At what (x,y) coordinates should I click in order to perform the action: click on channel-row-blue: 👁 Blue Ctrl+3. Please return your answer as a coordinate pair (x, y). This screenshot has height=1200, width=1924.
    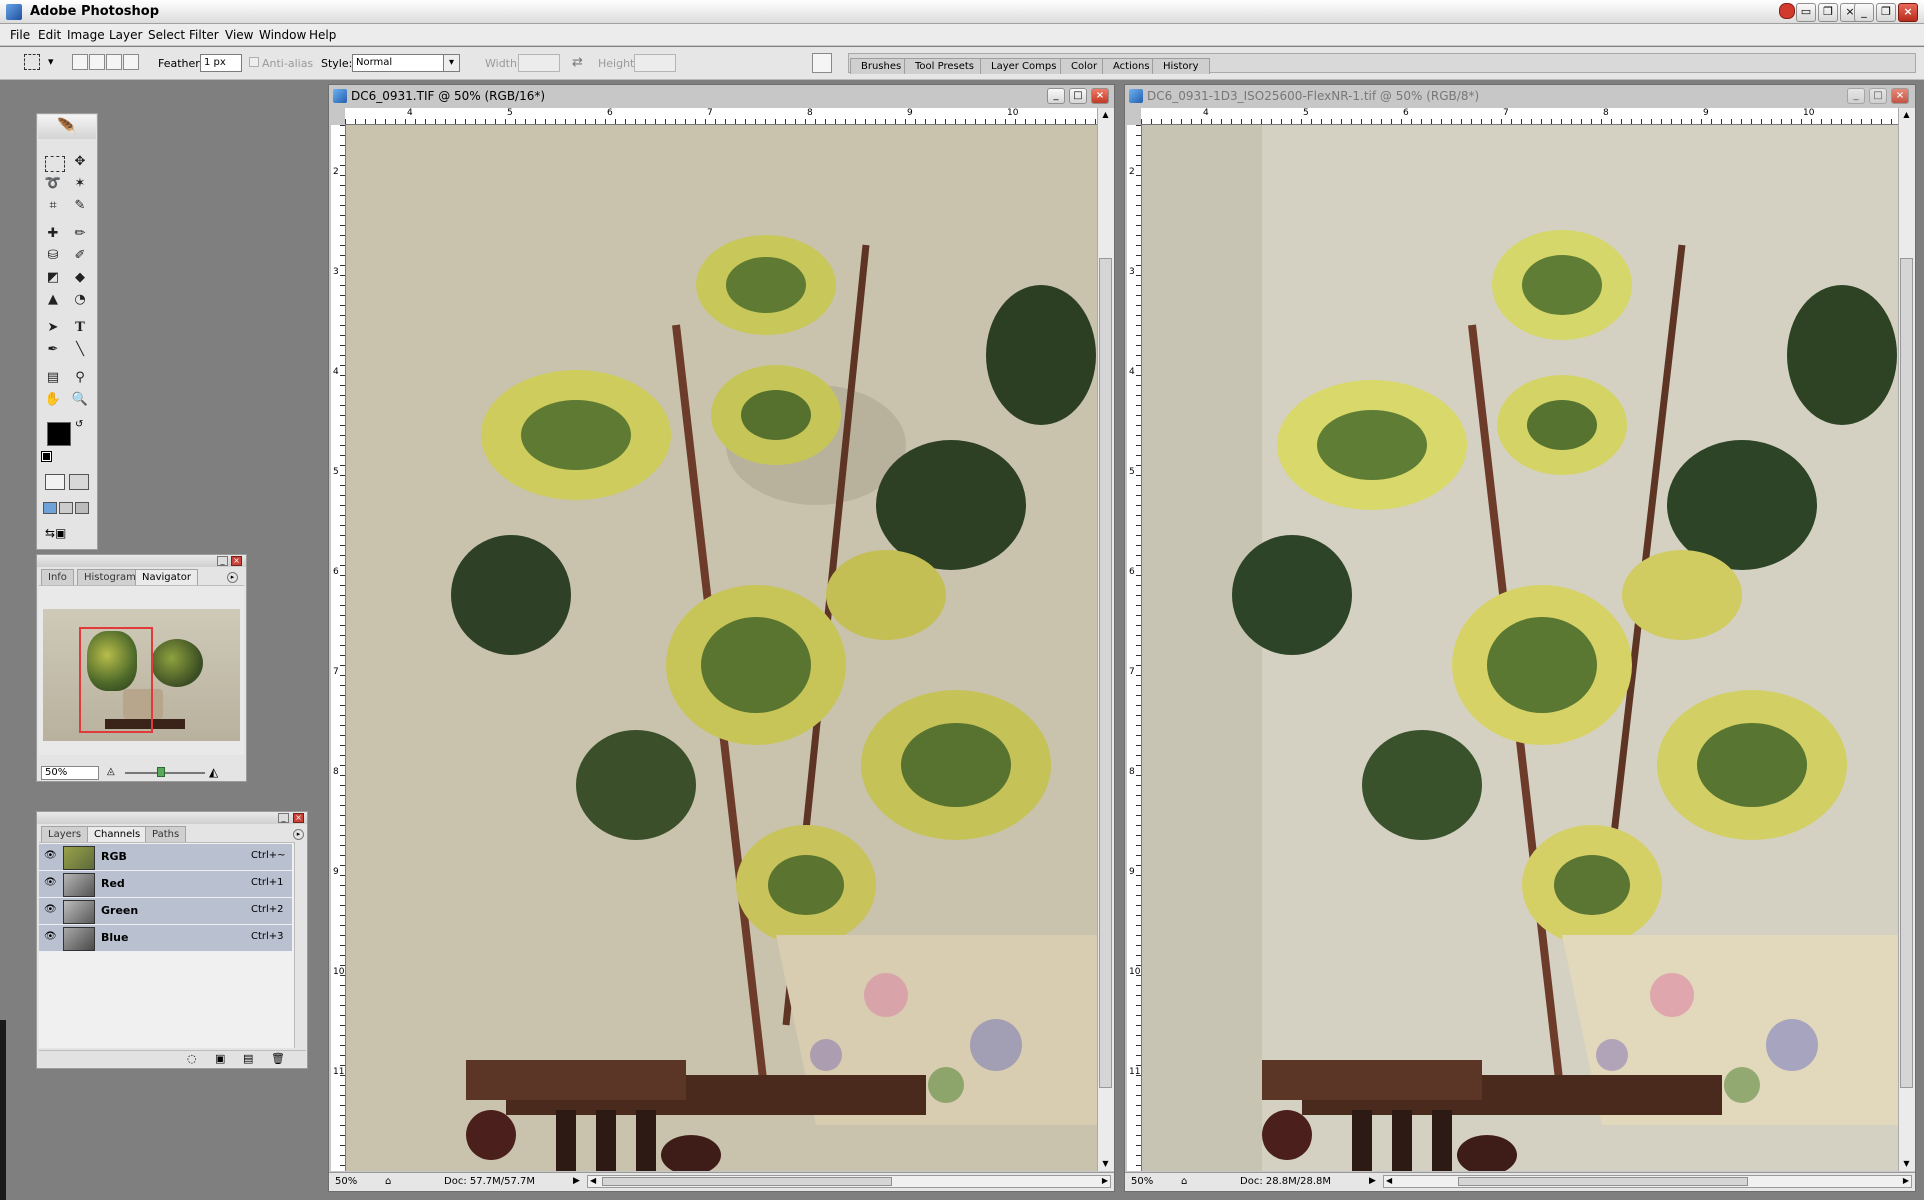
    Looking at the image, I should click on (165, 938).